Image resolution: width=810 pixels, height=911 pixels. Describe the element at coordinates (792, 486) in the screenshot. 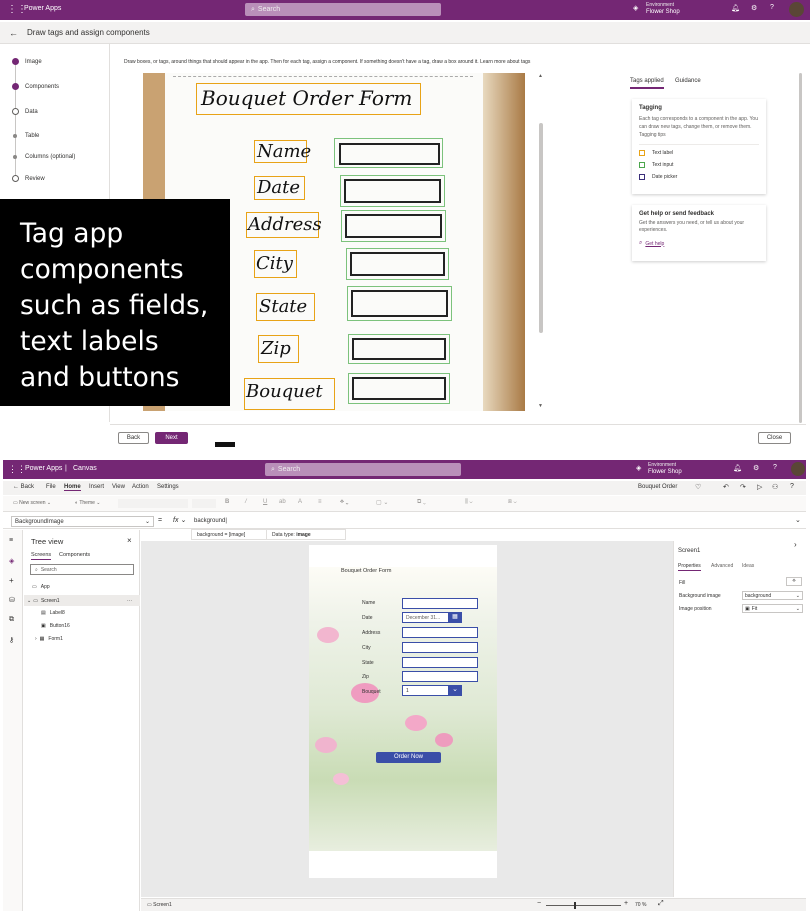

I see `more-help-icon: ?` at that location.